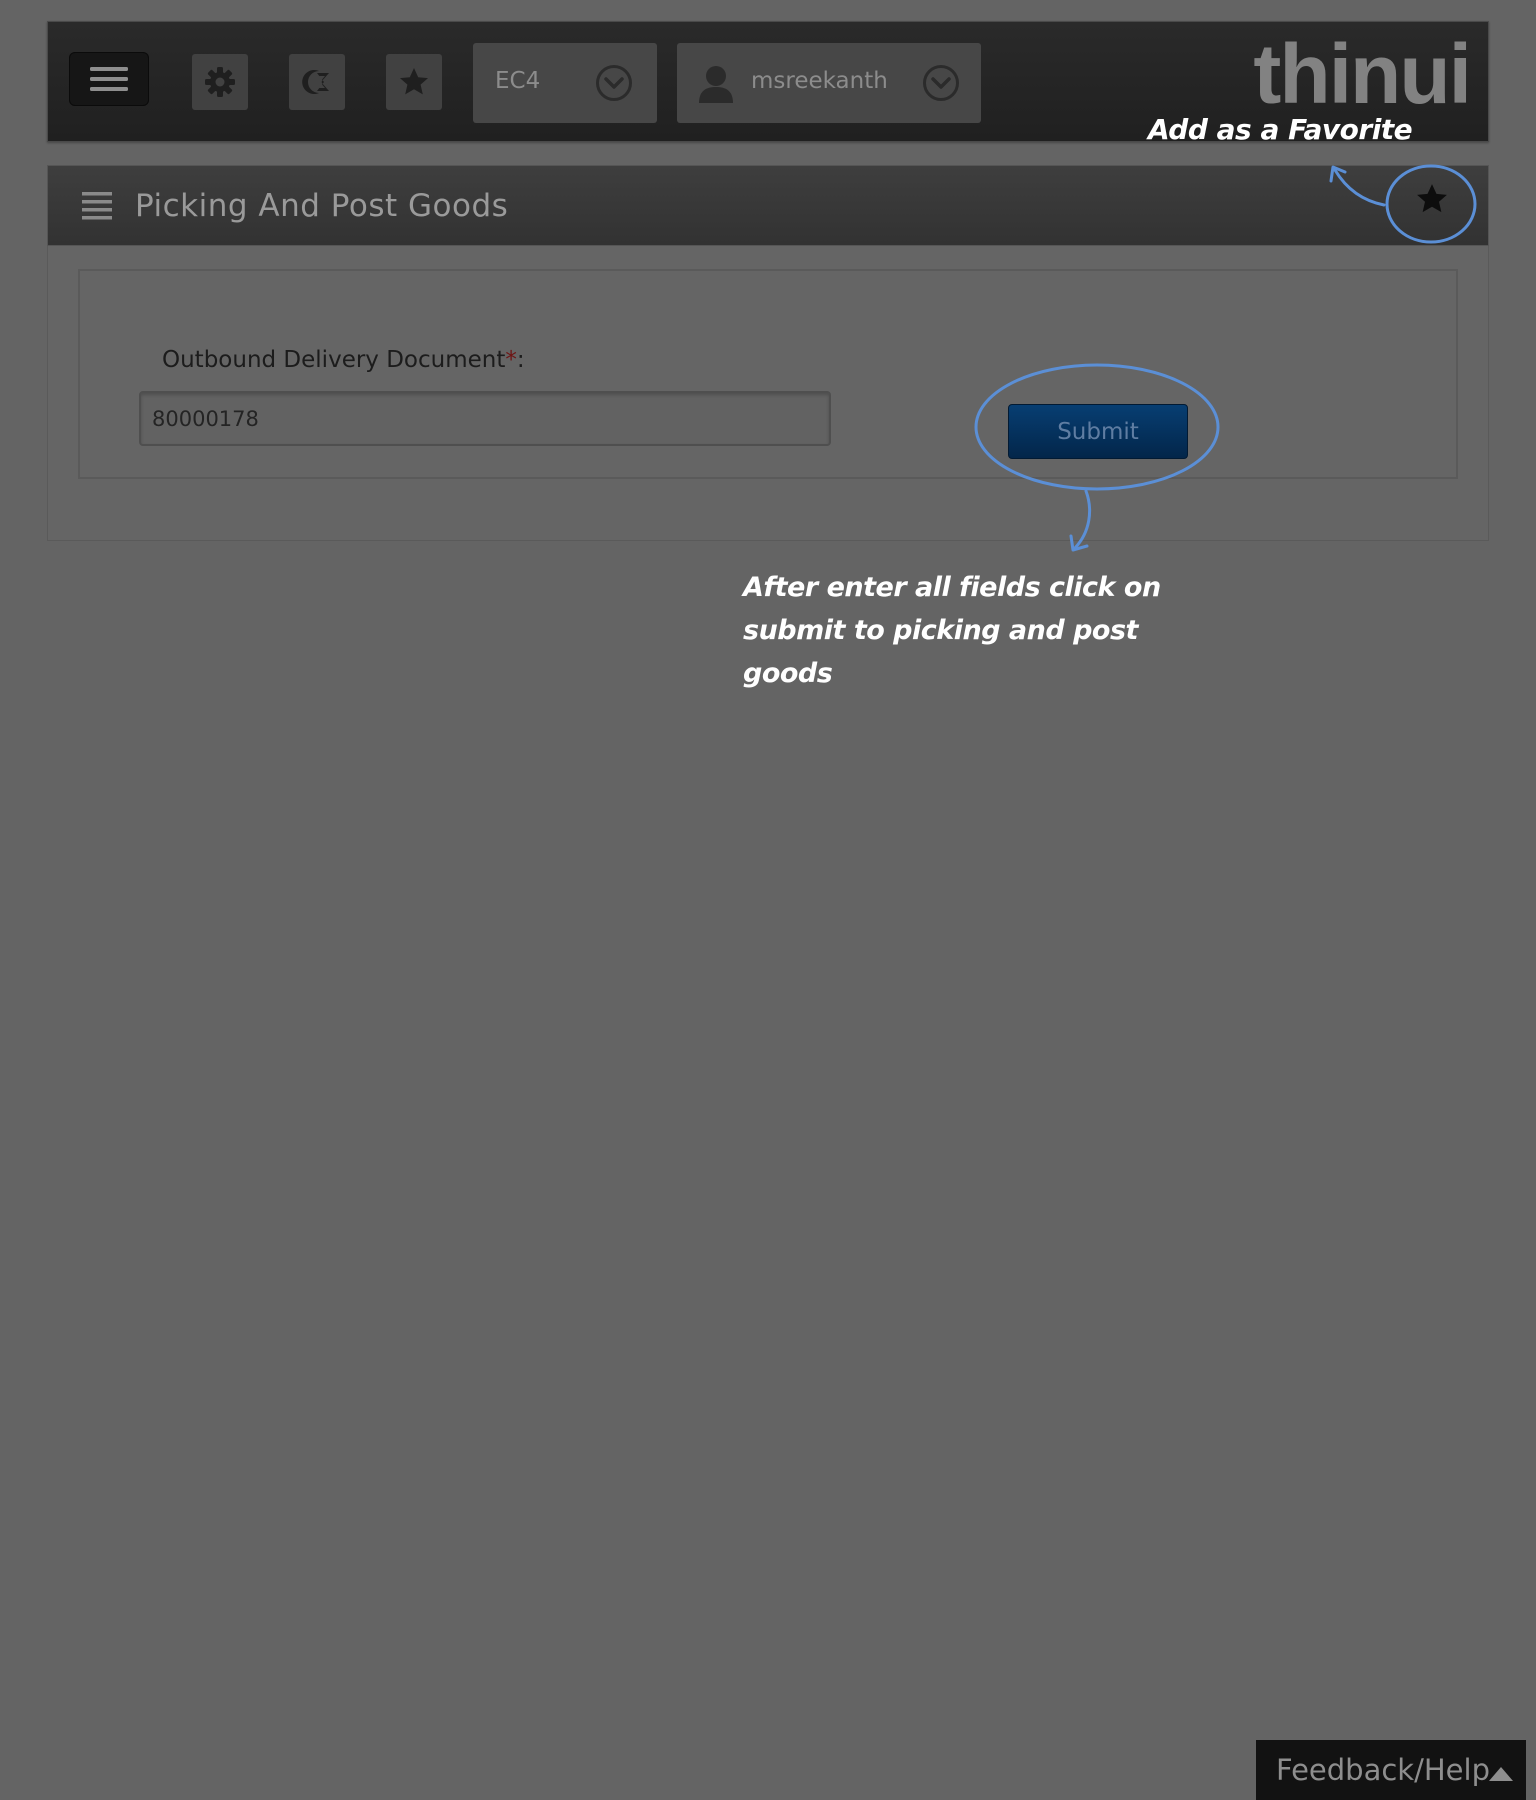  Describe the element at coordinates (1225, 358) in the screenshot. I see `annotation-overlay` at that location.